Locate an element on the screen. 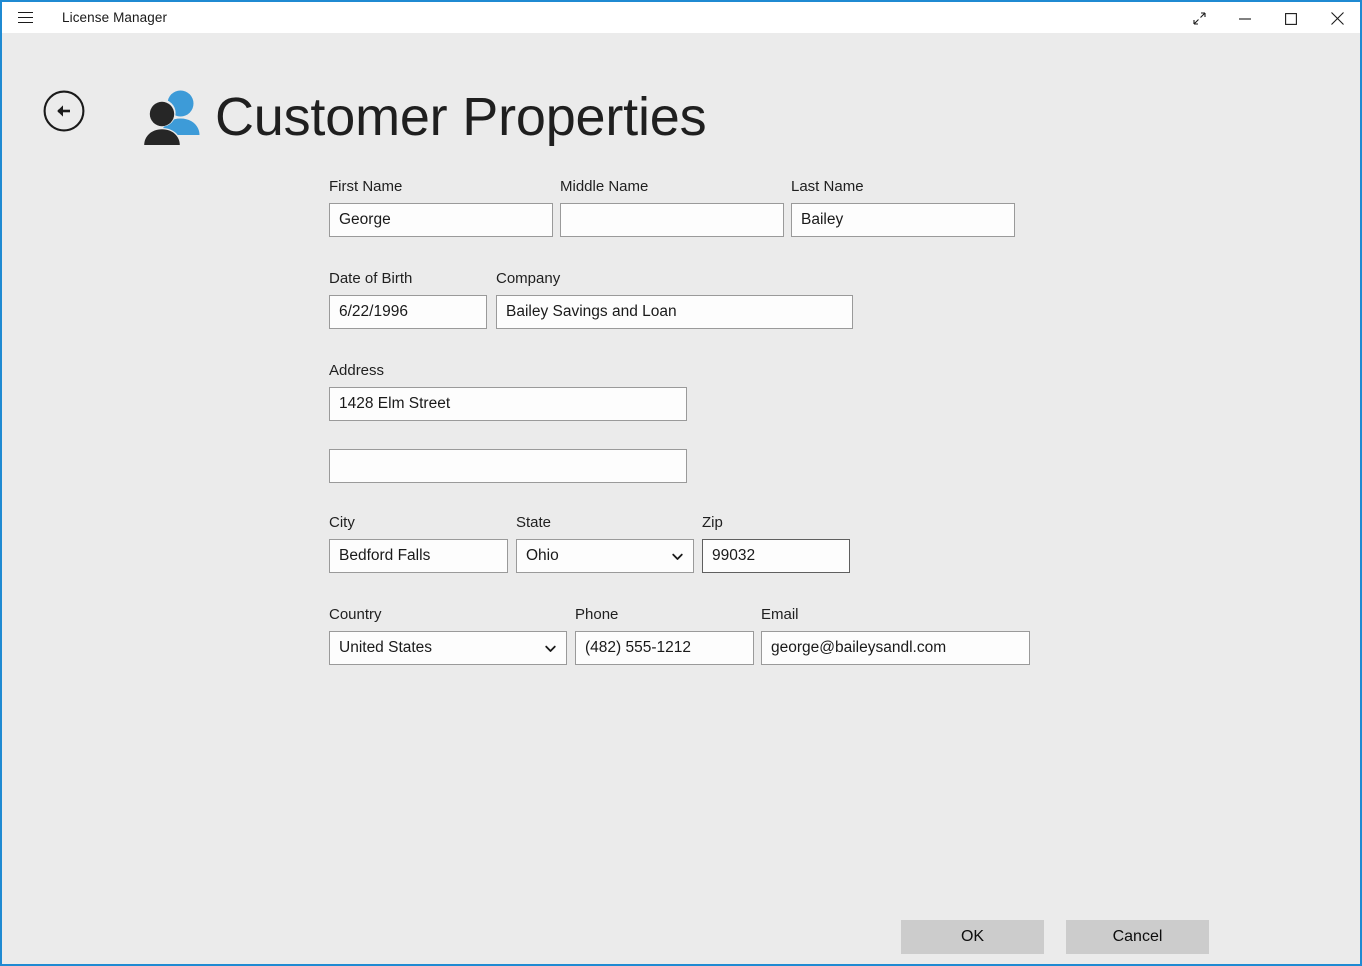 This screenshot has height=966, width=1362. city-input: Bedford Falls is located at coordinates (418, 556).